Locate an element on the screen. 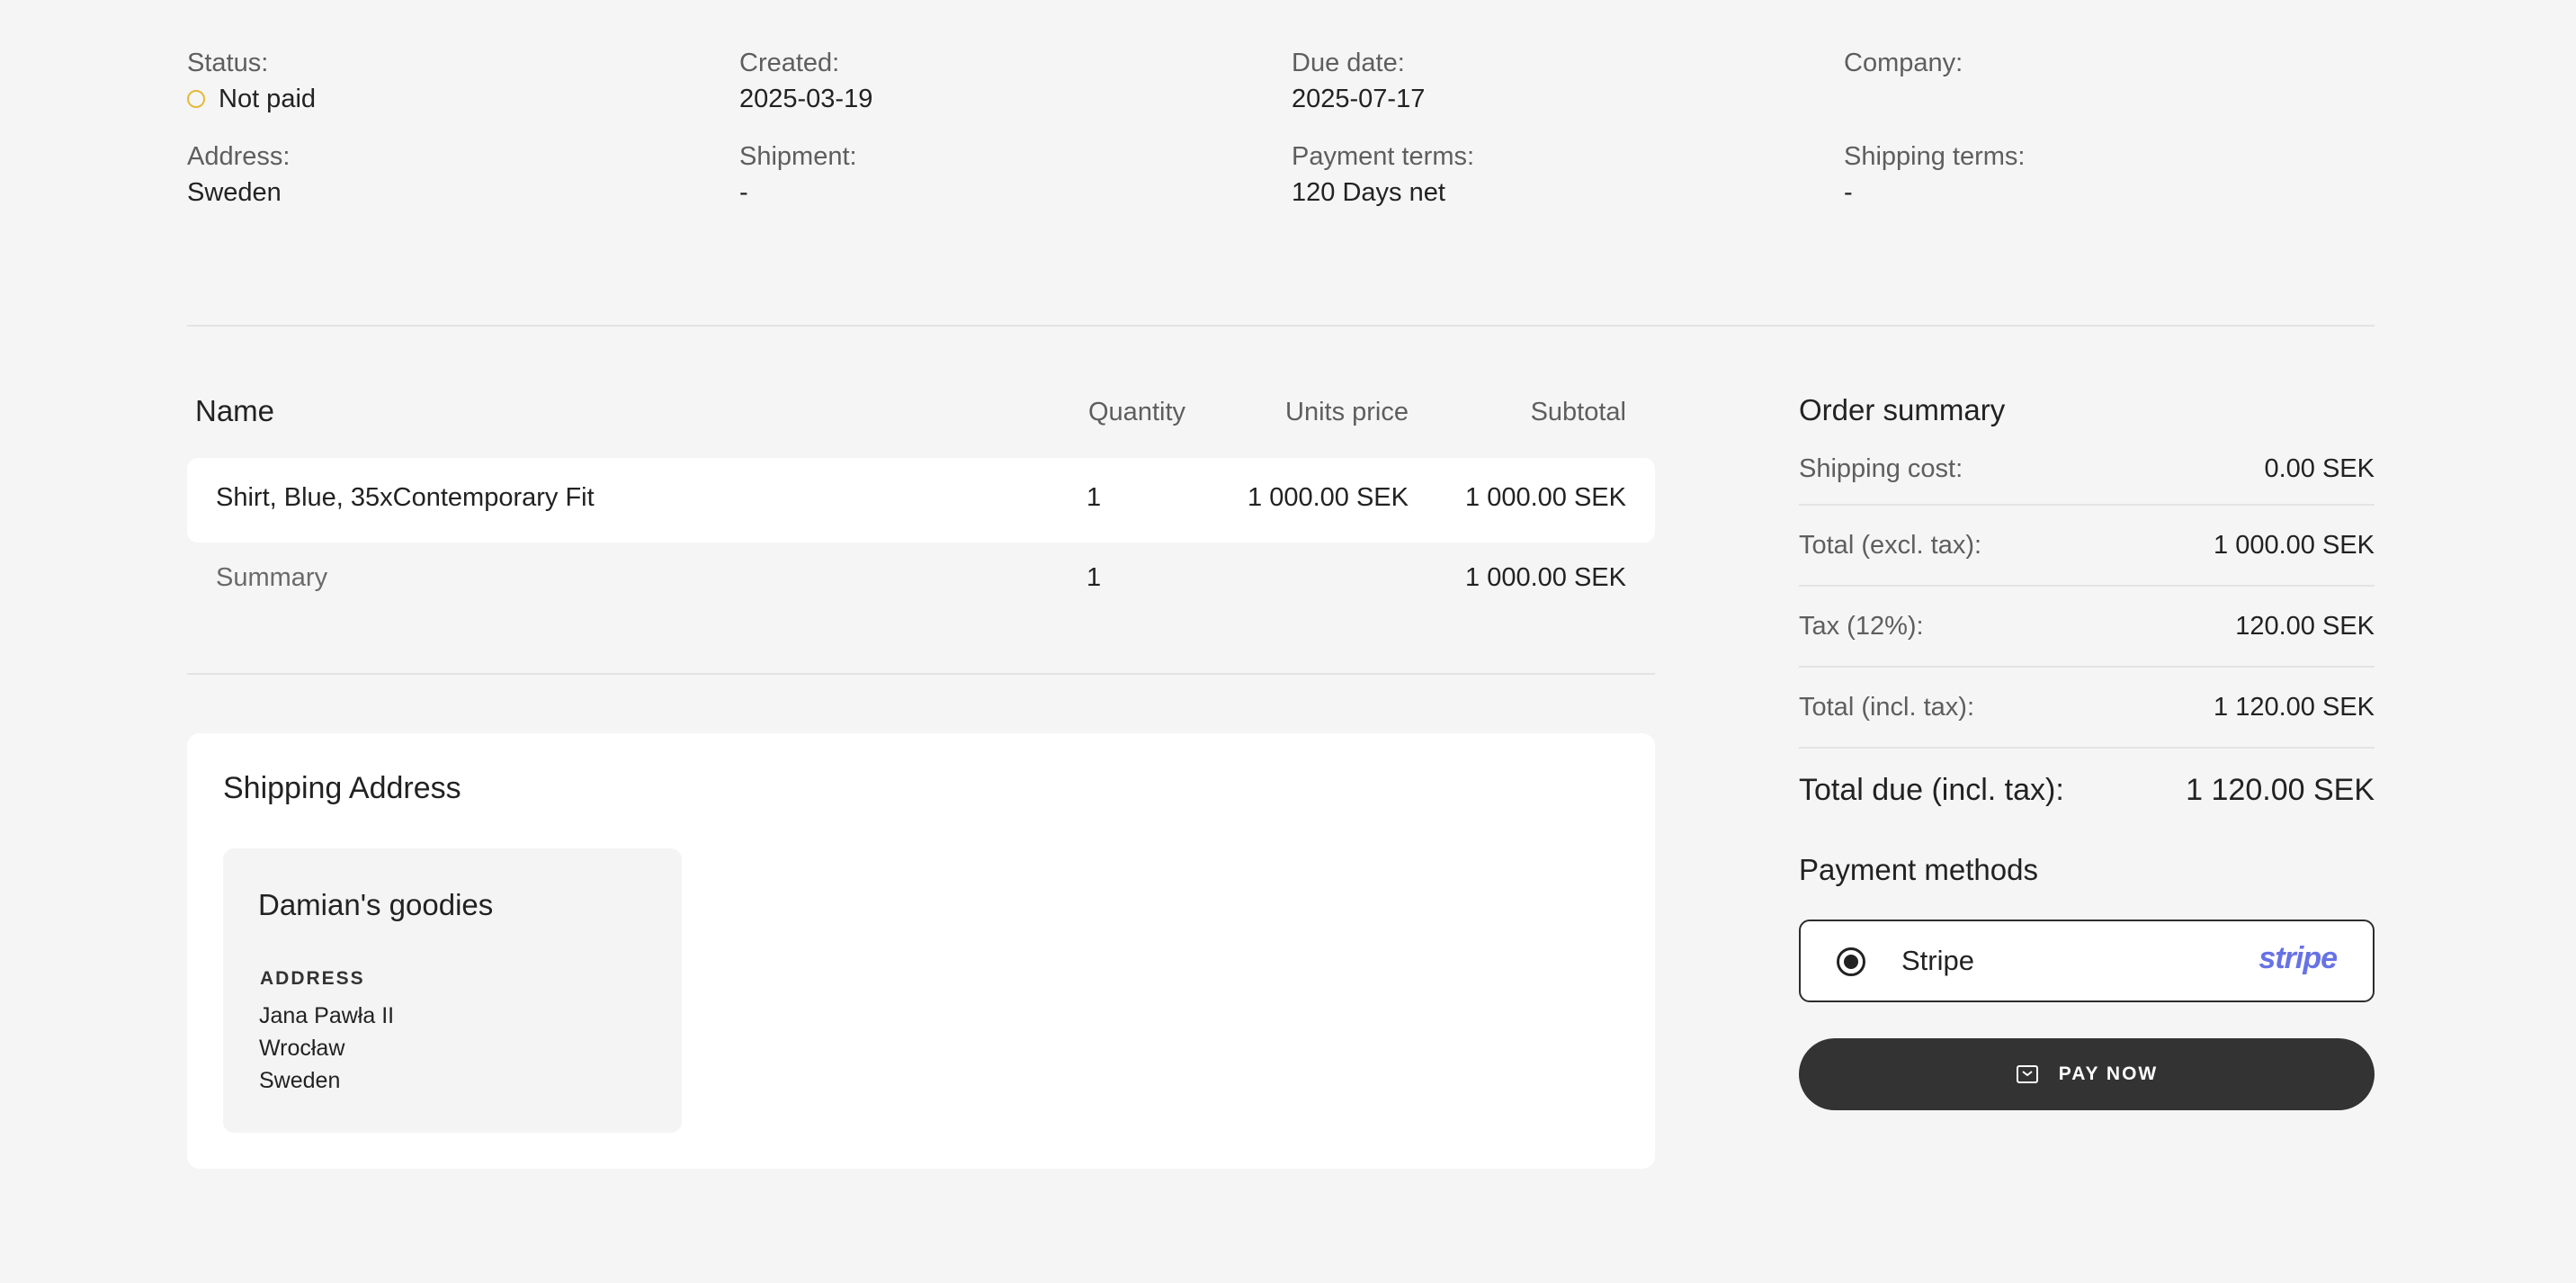 The width and height of the screenshot is (2576, 1283). address-line: Sweden is located at coordinates (300, 1080).